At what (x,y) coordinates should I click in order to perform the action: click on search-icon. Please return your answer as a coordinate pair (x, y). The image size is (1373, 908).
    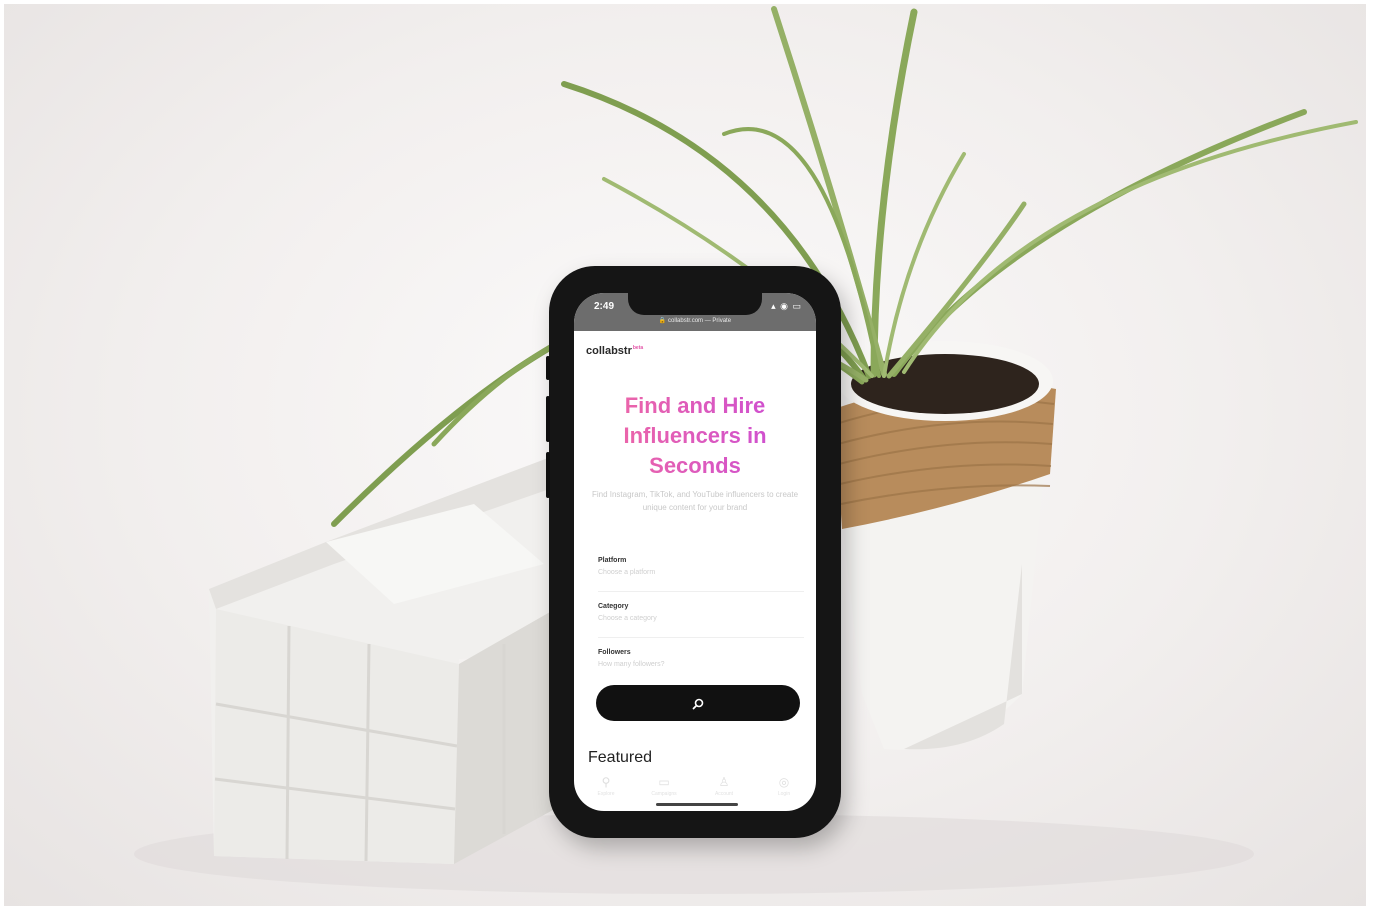
    Looking at the image, I should click on (698, 704).